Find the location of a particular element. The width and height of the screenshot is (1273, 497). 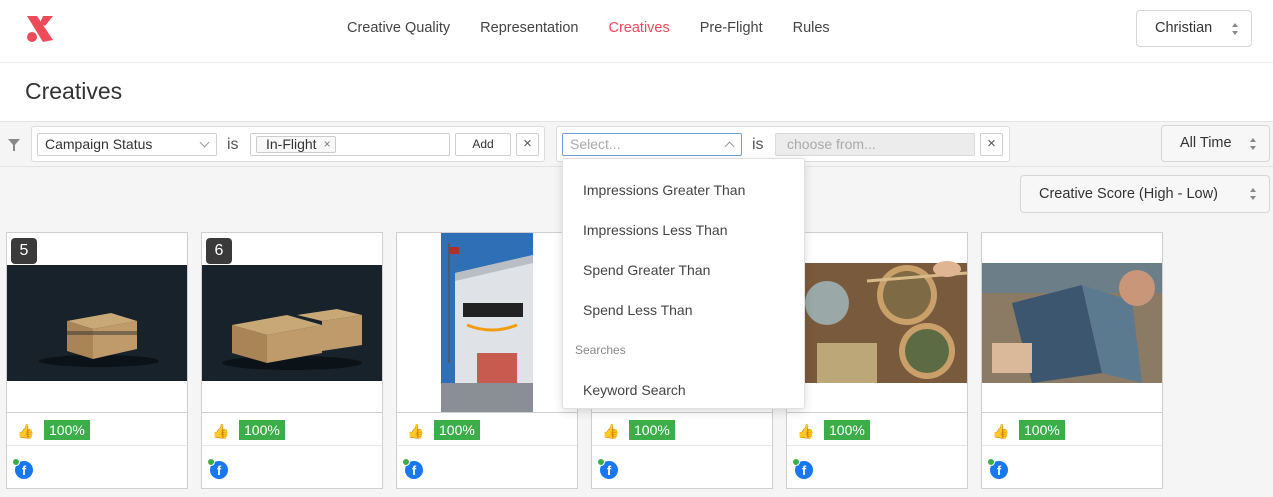

creative-card: 5 👍 100% f is located at coordinates (97, 360).